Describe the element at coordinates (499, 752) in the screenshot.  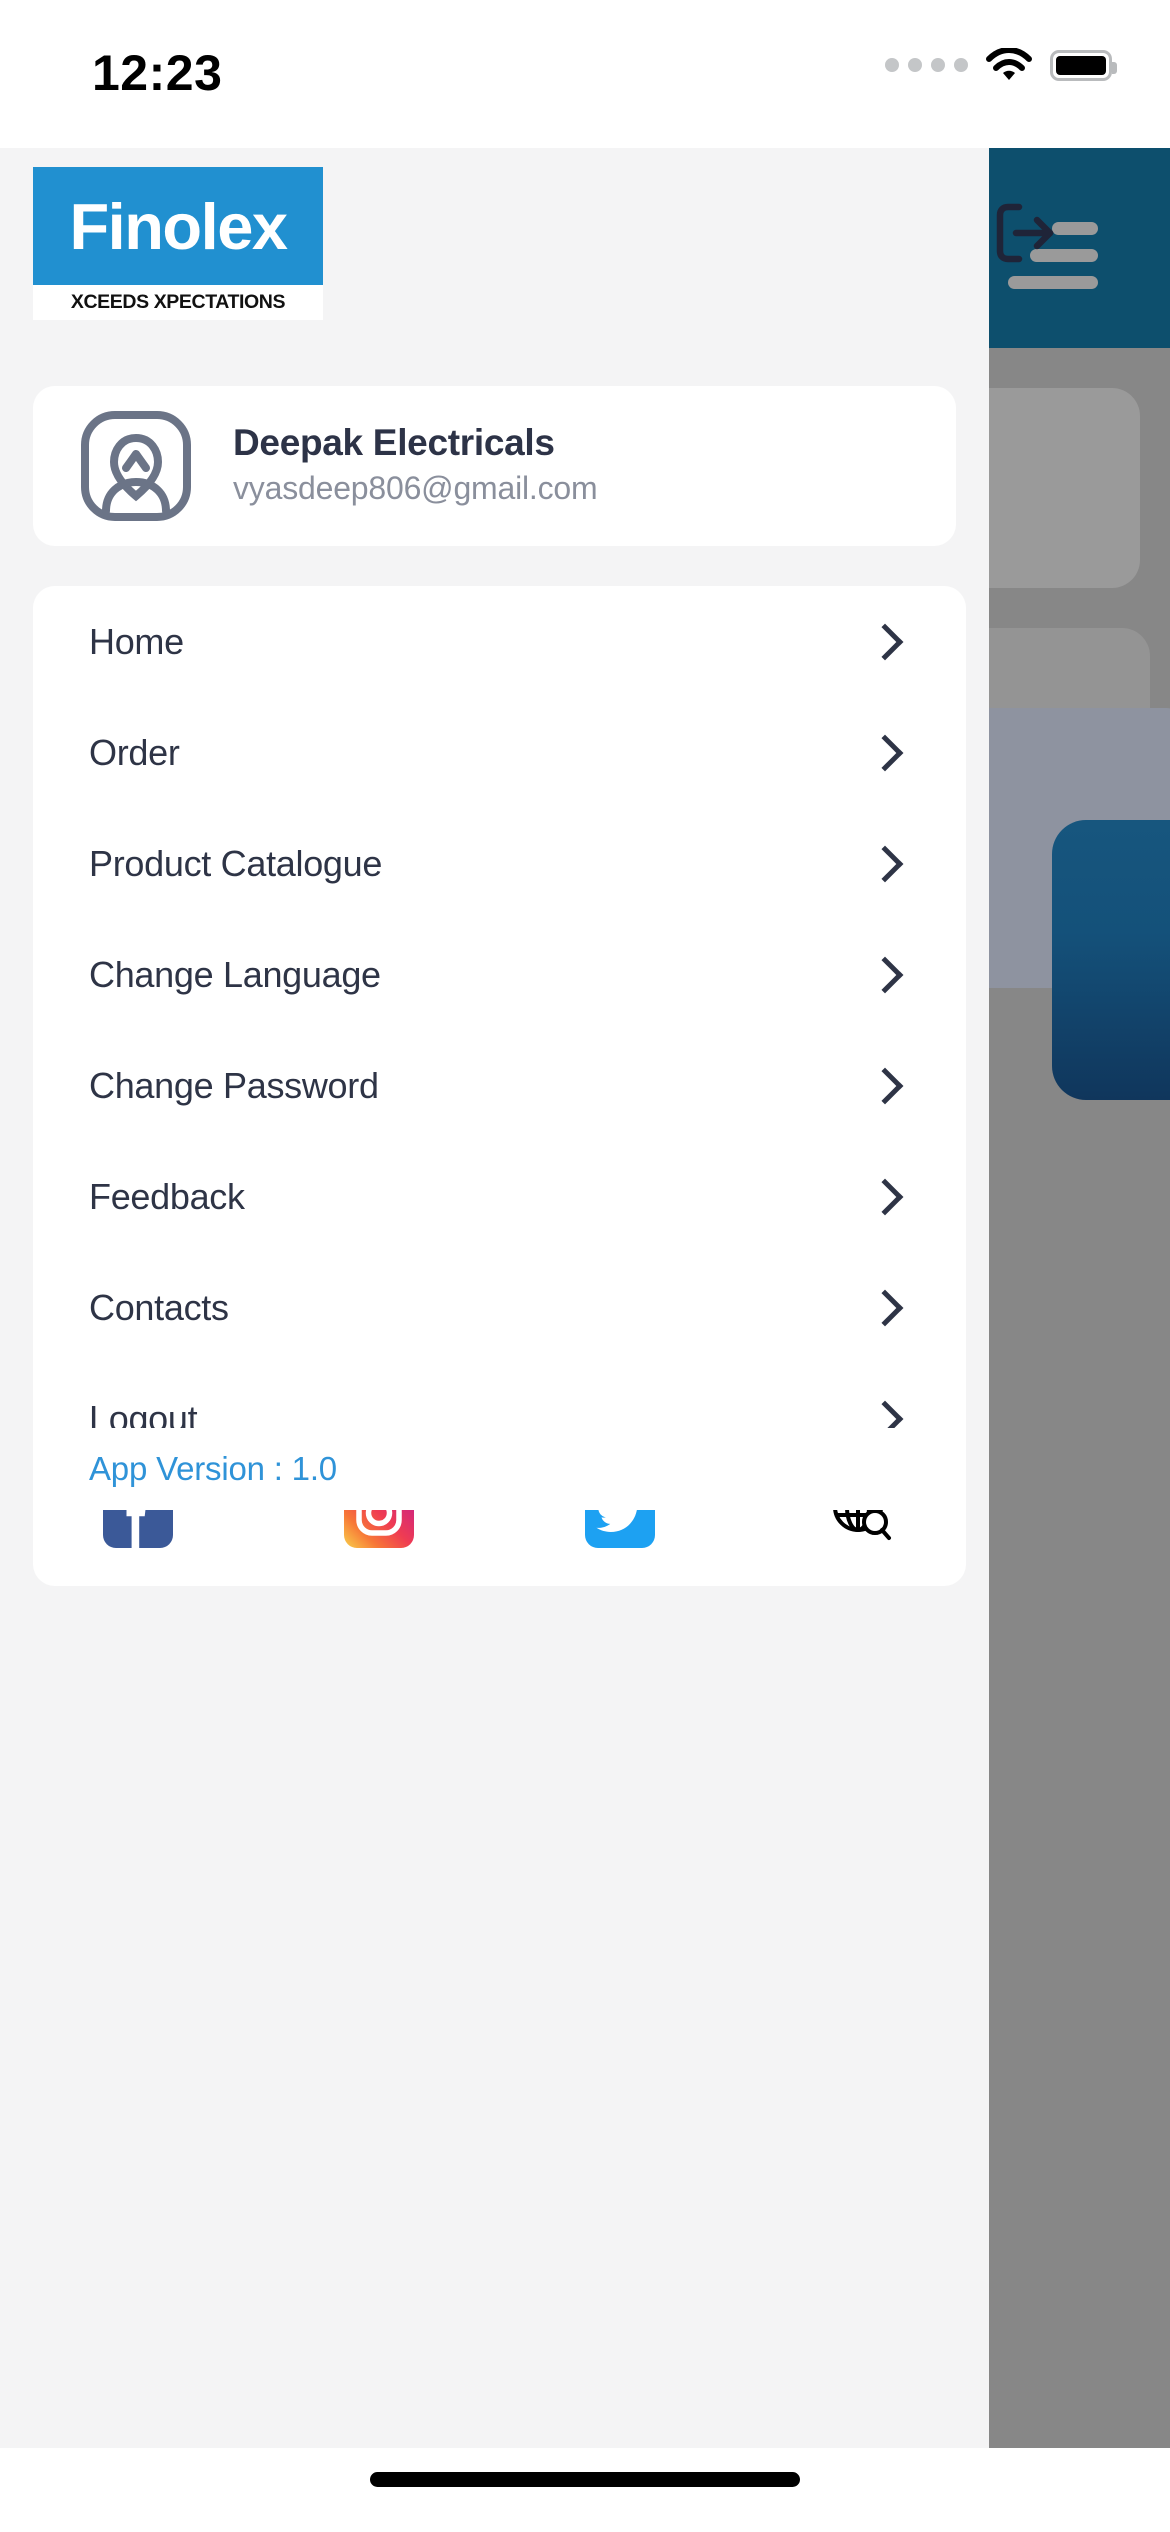
I see `menu-item-order: Order` at that location.